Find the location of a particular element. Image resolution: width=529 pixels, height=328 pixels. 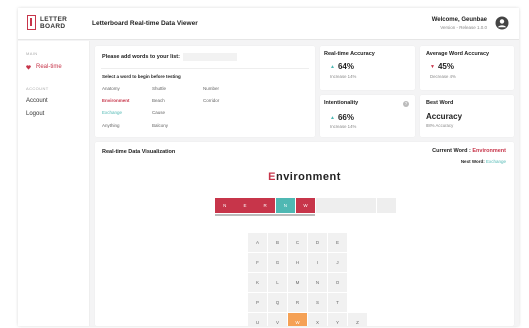

help-icon: ? is located at coordinates (406, 104).